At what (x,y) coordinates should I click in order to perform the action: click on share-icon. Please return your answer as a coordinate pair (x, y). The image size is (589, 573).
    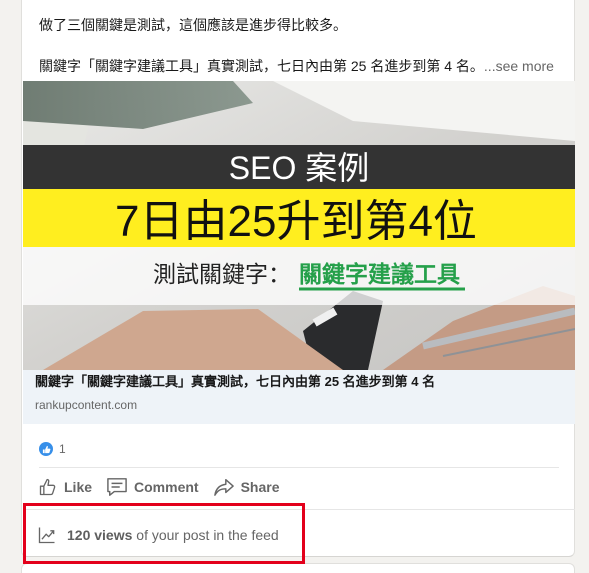
    Looking at the image, I should click on (223, 487).